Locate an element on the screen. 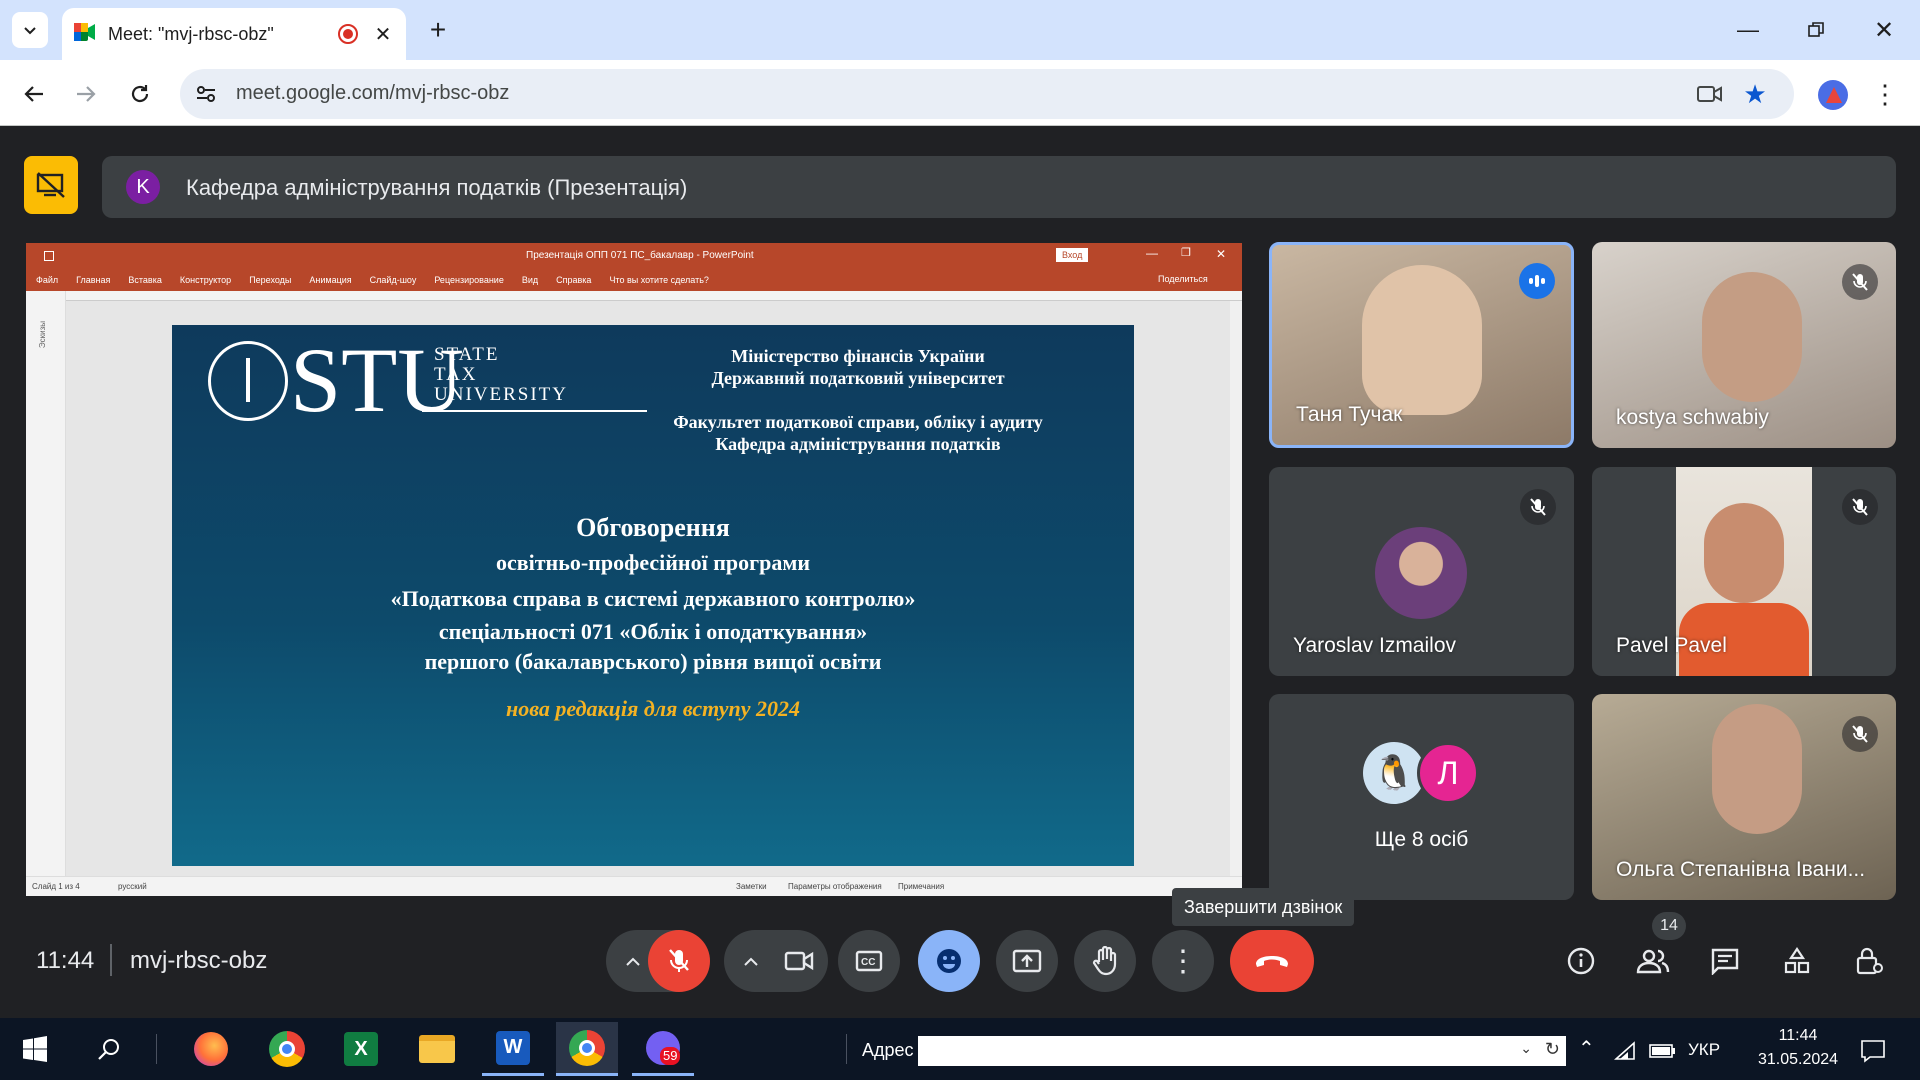 The image size is (1920, 1080). host-controls-button is located at coordinates (1869, 961).